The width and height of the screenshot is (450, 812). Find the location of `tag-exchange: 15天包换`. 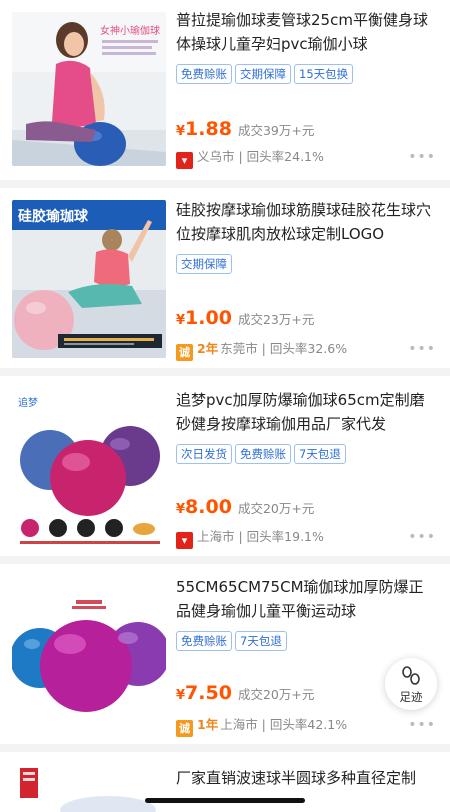

tag-exchange: 15天包换 is located at coordinates (324, 74).